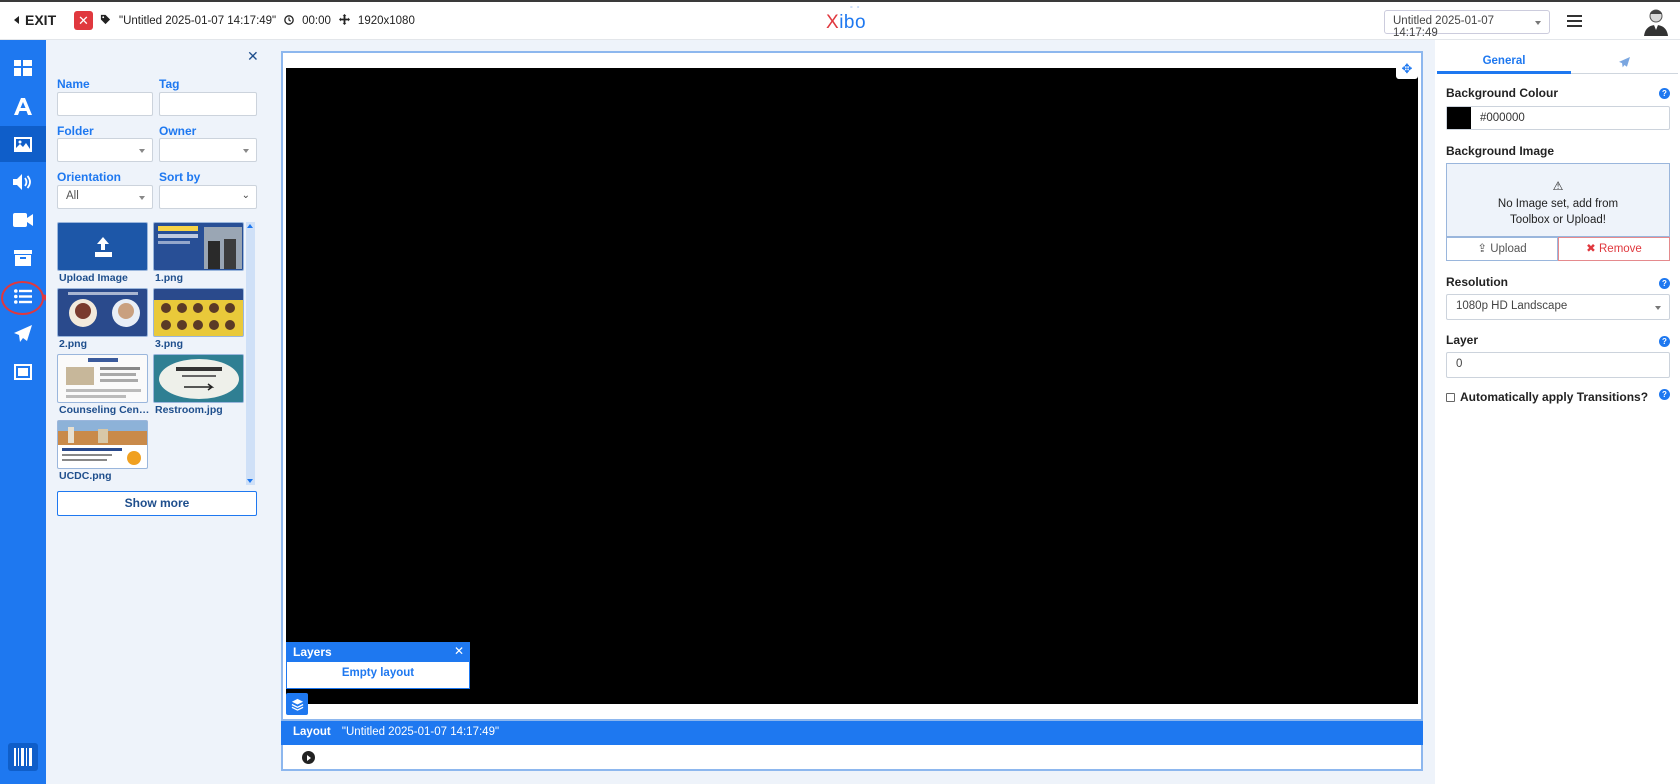 This screenshot has width=1680, height=784. I want to click on owner-select, so click(208, 150).